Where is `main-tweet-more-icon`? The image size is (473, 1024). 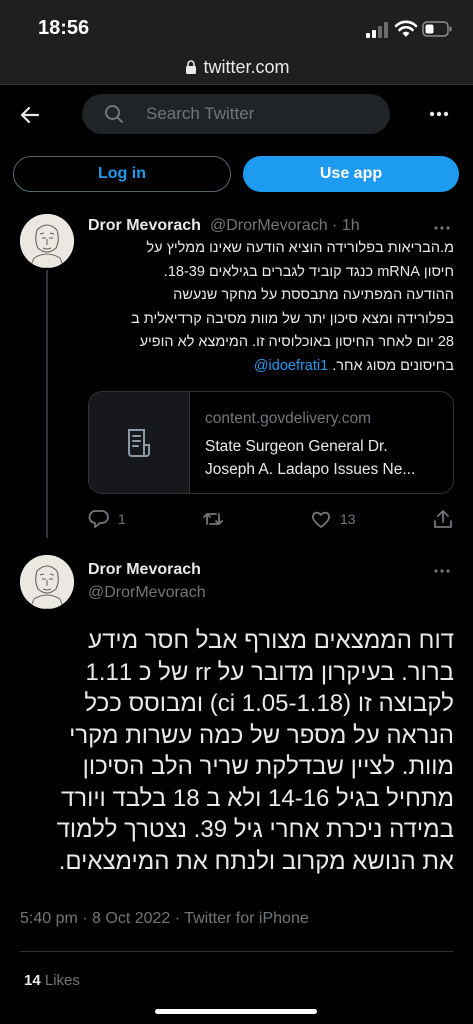 main-tweet-more-icon is located at coordinates (442, 571).